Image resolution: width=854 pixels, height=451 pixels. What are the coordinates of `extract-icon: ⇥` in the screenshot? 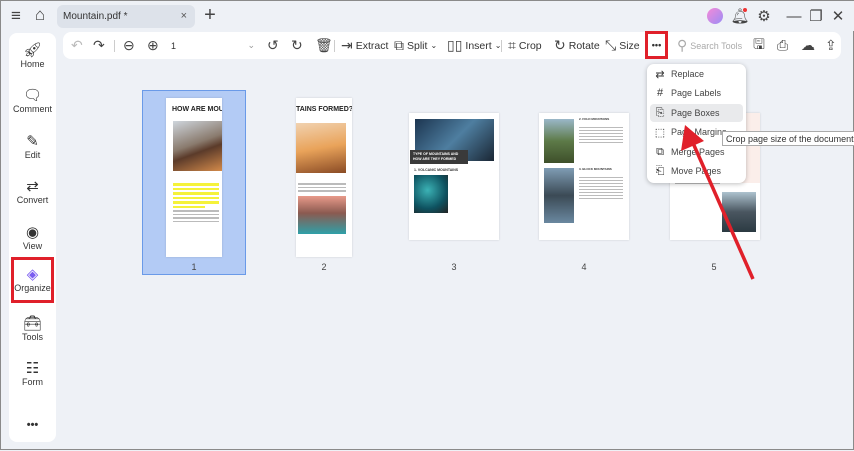 It's located at (347, 45).